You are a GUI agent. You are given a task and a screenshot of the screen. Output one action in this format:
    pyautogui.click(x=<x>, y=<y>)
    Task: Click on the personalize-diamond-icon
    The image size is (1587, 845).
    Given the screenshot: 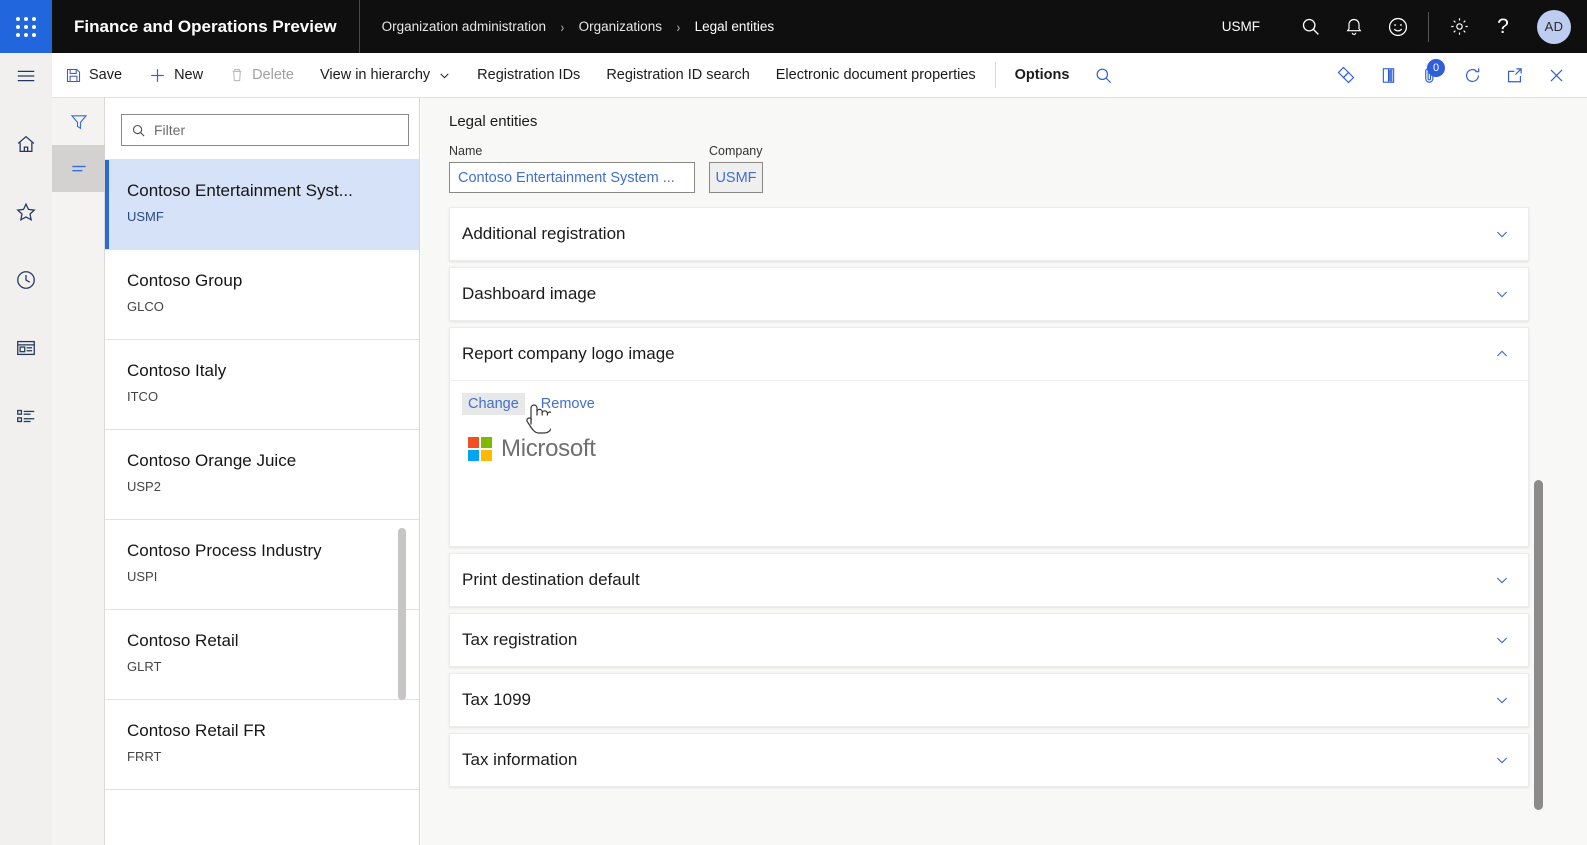 What is the action you would take?
    pyautogui.click(x=1346, y=75)
    